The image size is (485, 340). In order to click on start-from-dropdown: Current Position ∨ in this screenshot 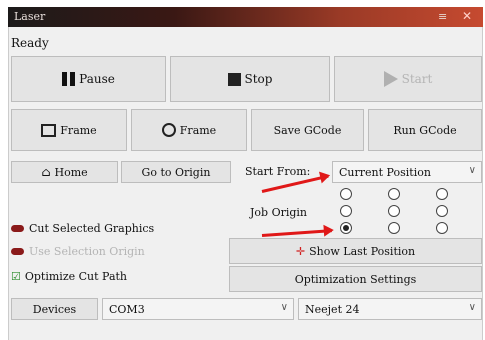, I will do `click(407, 172)`.